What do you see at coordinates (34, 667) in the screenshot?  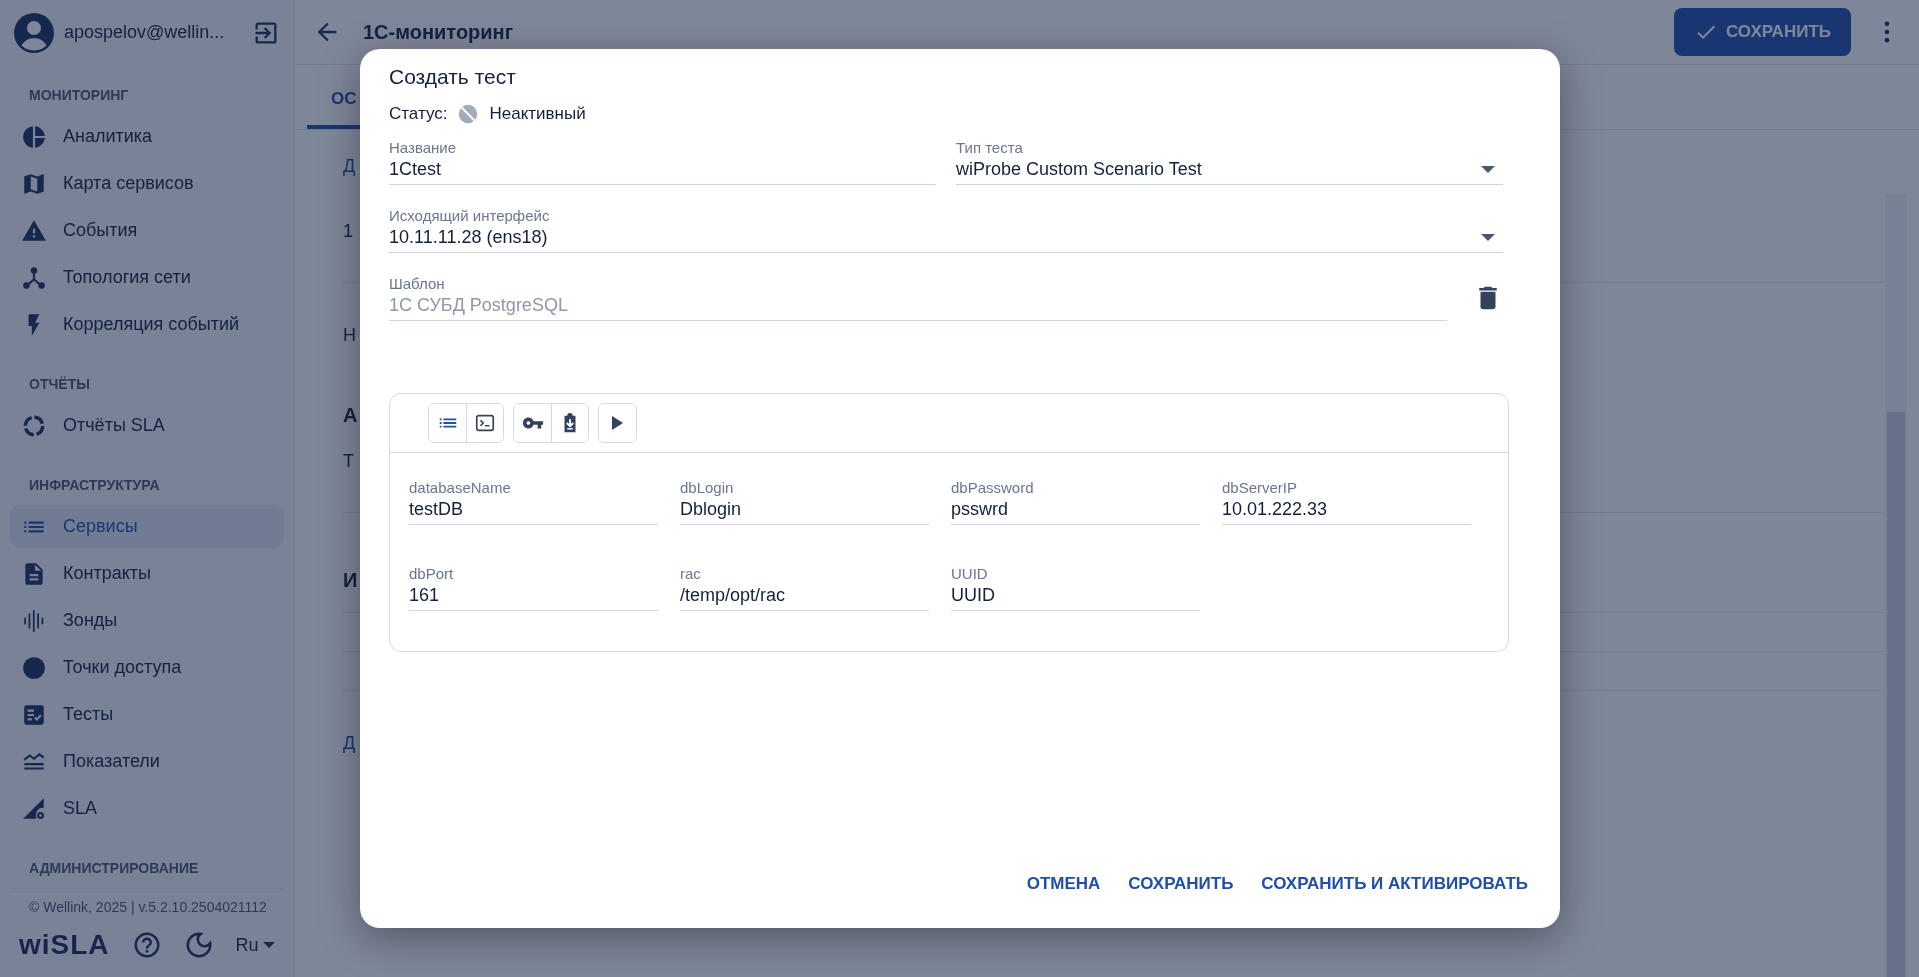 I see `circle-icon` at bounding box center [34, 667].